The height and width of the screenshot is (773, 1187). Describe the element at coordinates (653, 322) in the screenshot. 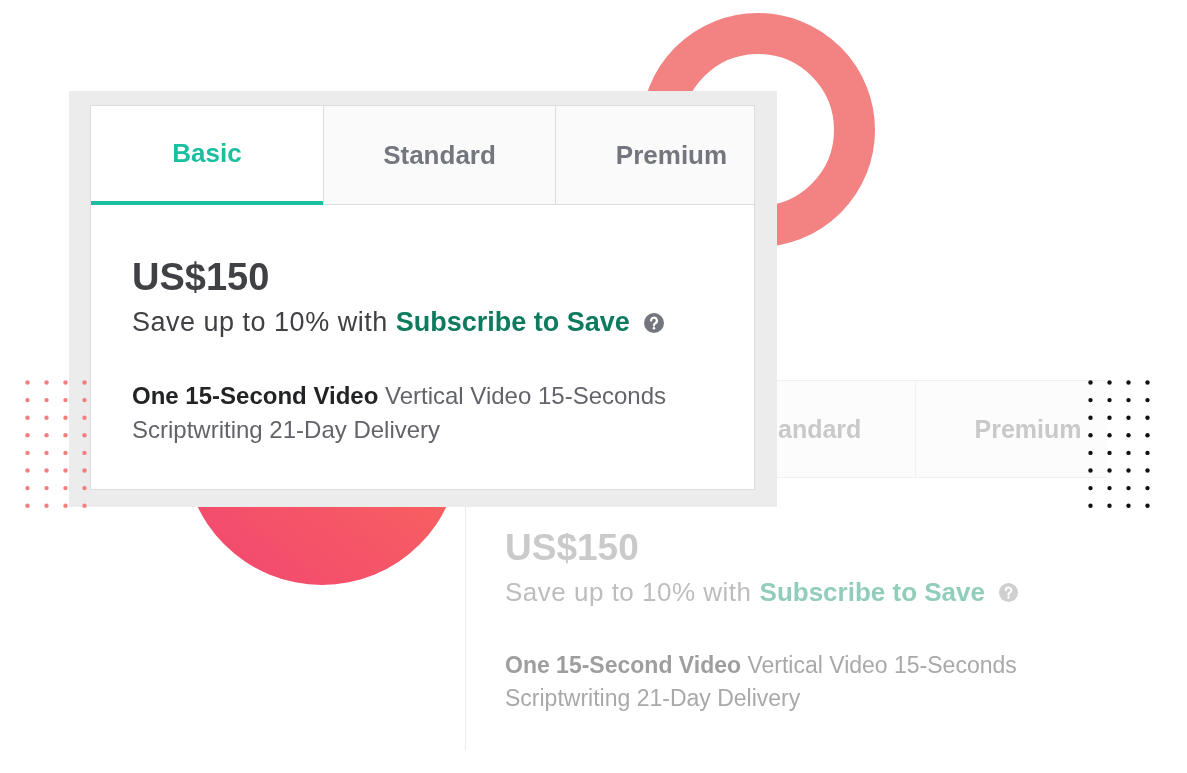

I see `help-icon` at that location.